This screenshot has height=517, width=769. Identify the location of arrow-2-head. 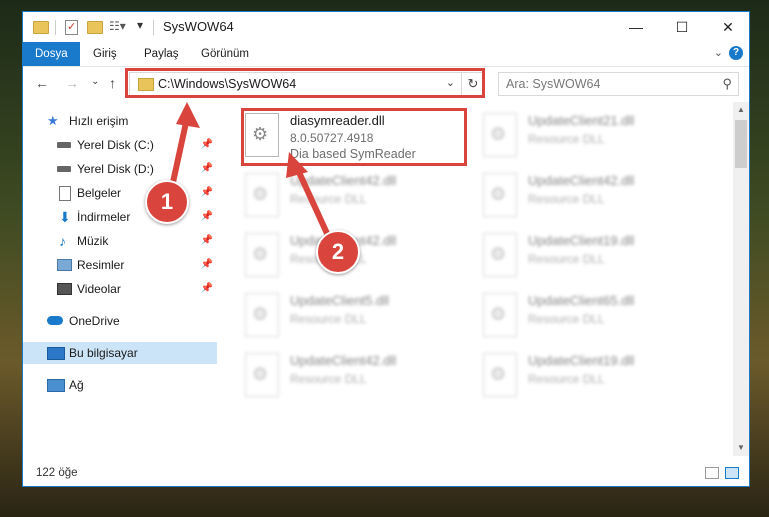
(297, 165).